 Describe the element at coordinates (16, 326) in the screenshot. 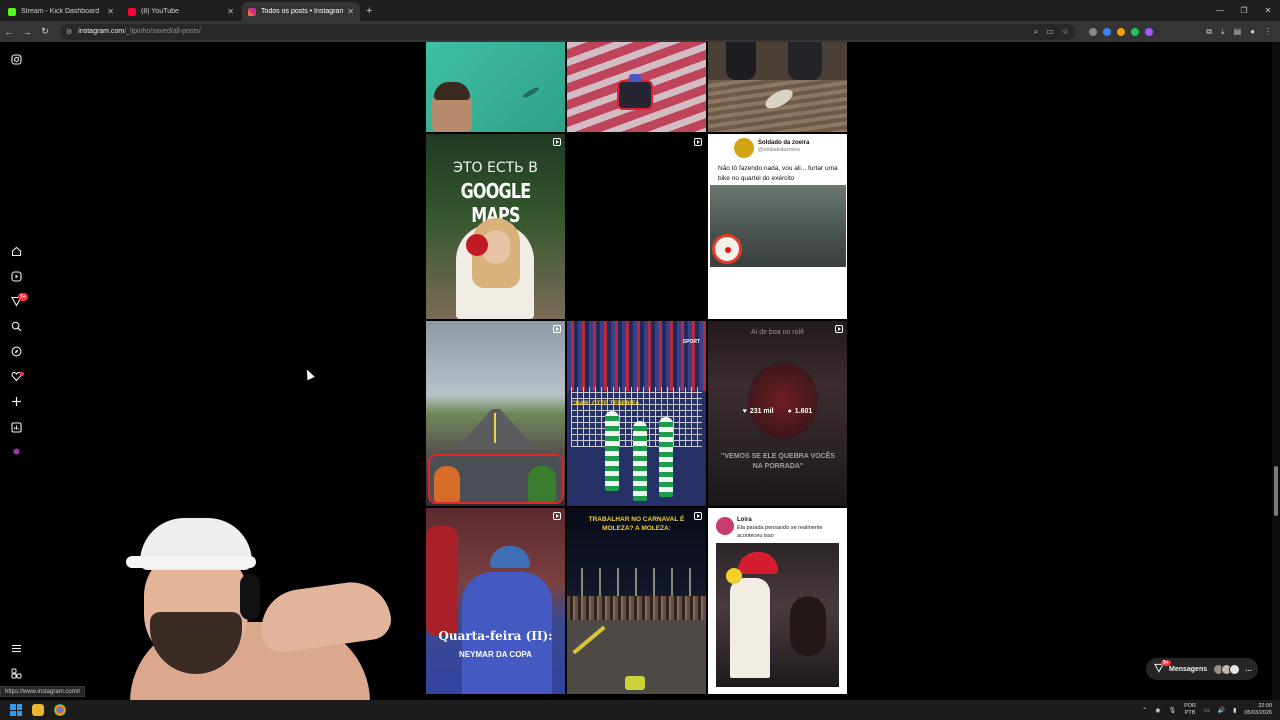

I see `search-icon` at that location.